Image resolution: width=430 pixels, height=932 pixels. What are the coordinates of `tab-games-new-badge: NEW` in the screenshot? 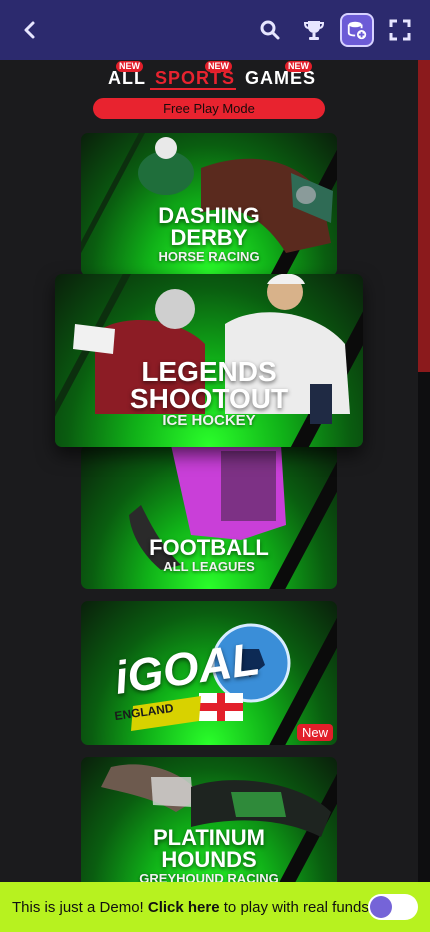 It's located at (298, 66).